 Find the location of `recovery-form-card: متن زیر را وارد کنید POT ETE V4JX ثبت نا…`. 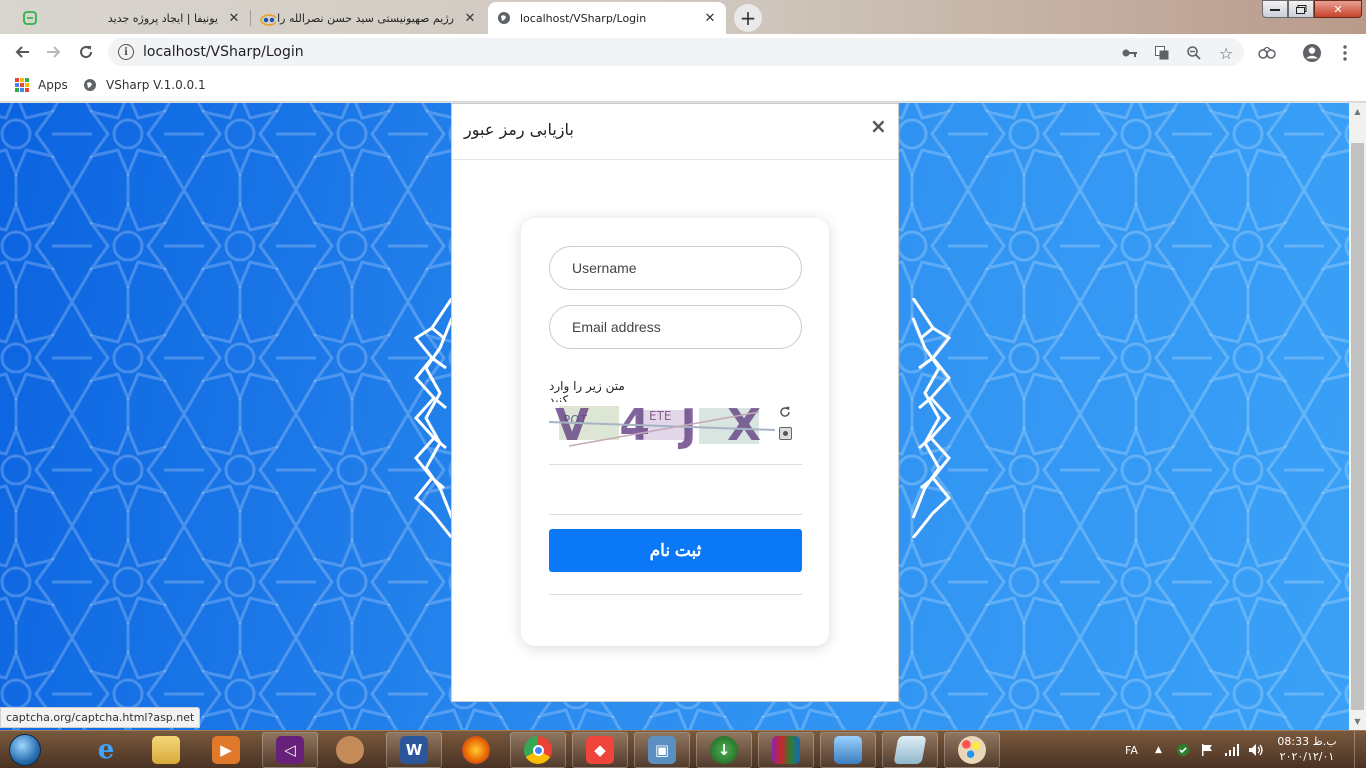

recovery-form-card: متن زیر را وارد کنید POT ETE V4JX ثبت نا… is located at coordinates (675, 432).